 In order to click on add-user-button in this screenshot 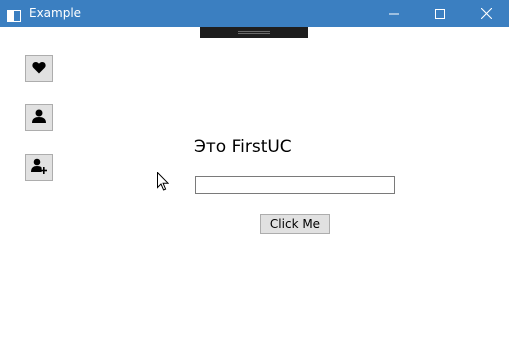, I will do `click(39, 167)`.